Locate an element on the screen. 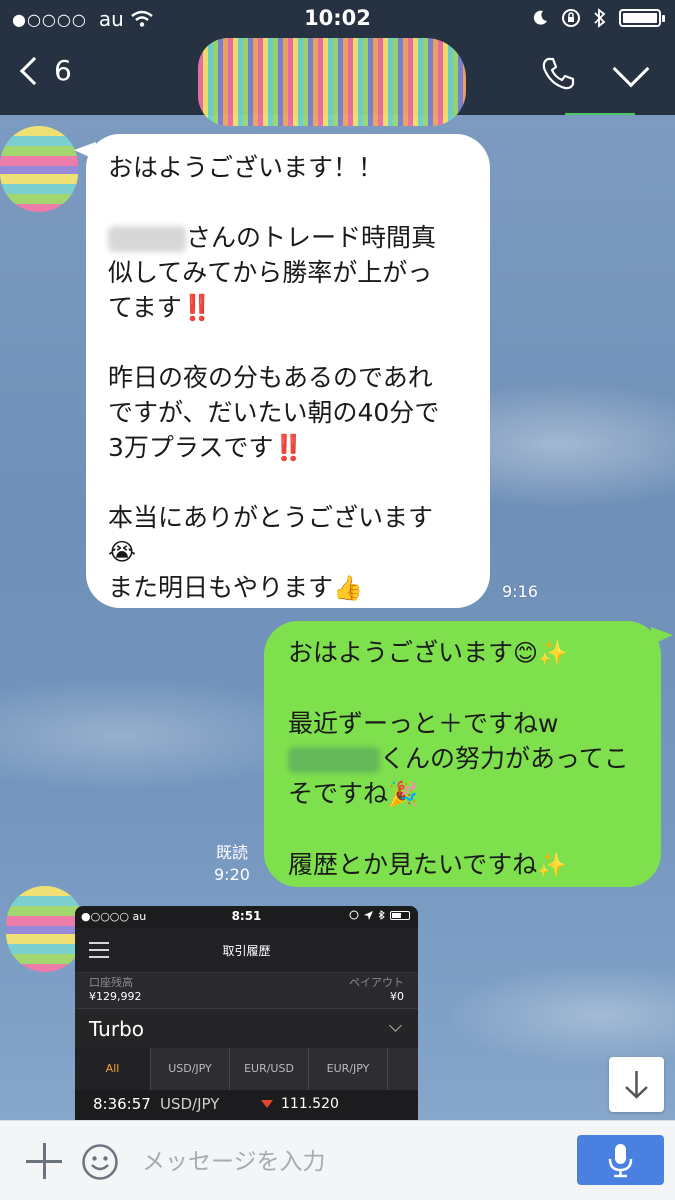 This screenshot has width=675, height=1200. microphone-icon is located at coordinates (620, 1161).